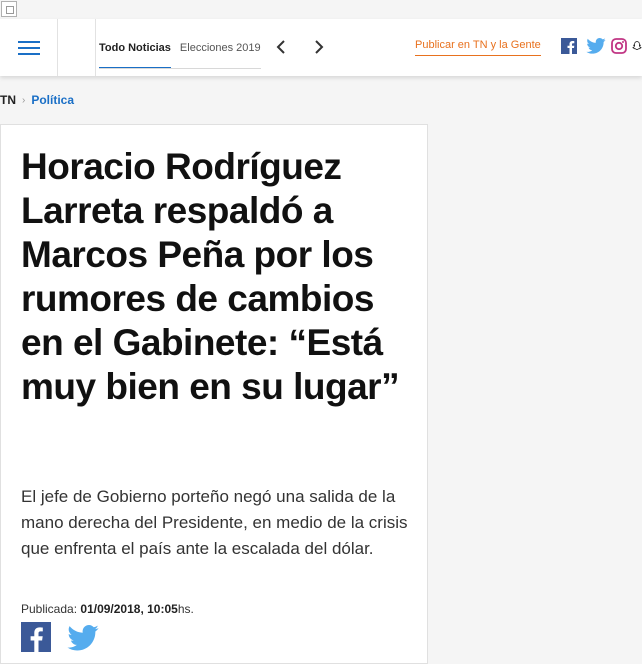 The height and width of the screenshot is (664, 642). I want to click on instagram-icon, so click(618, 46).